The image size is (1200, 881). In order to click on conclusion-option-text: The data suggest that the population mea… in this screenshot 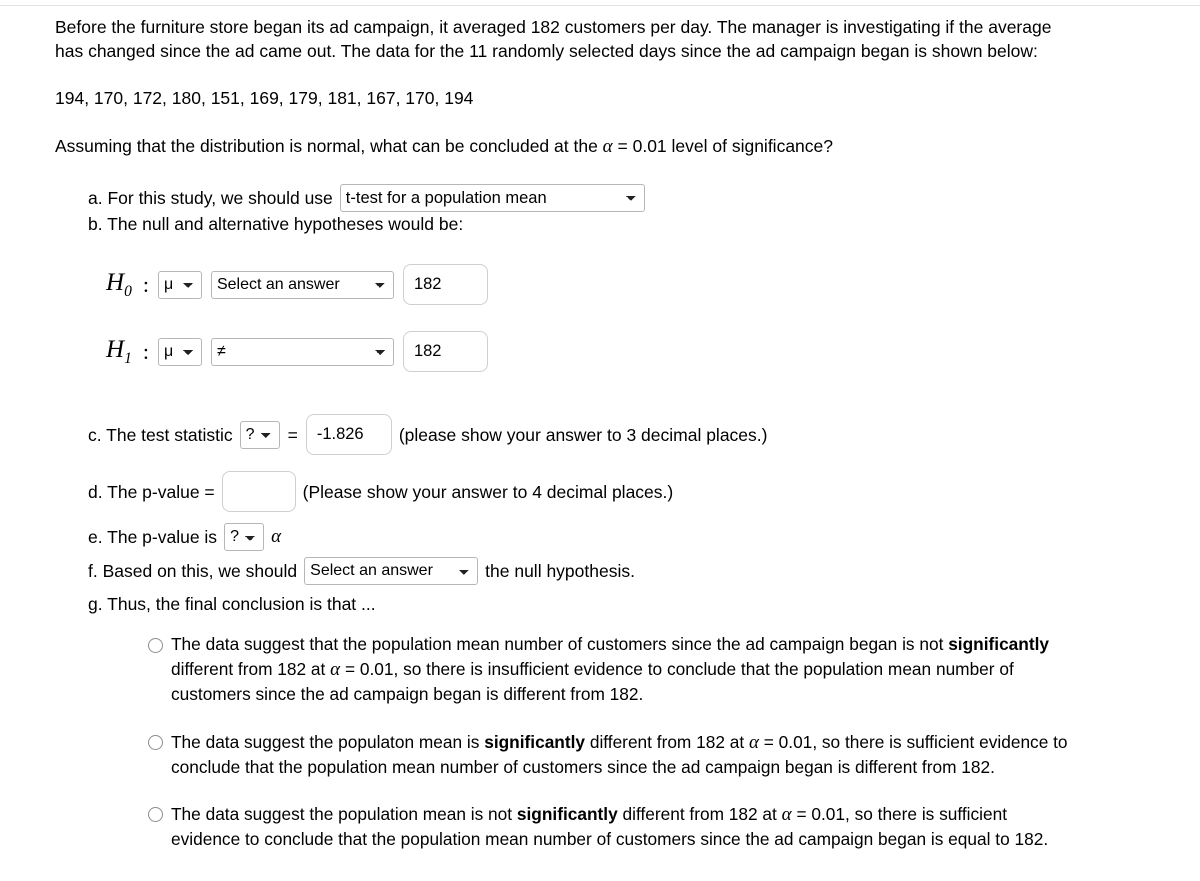, I will do `click(624, 669)`.